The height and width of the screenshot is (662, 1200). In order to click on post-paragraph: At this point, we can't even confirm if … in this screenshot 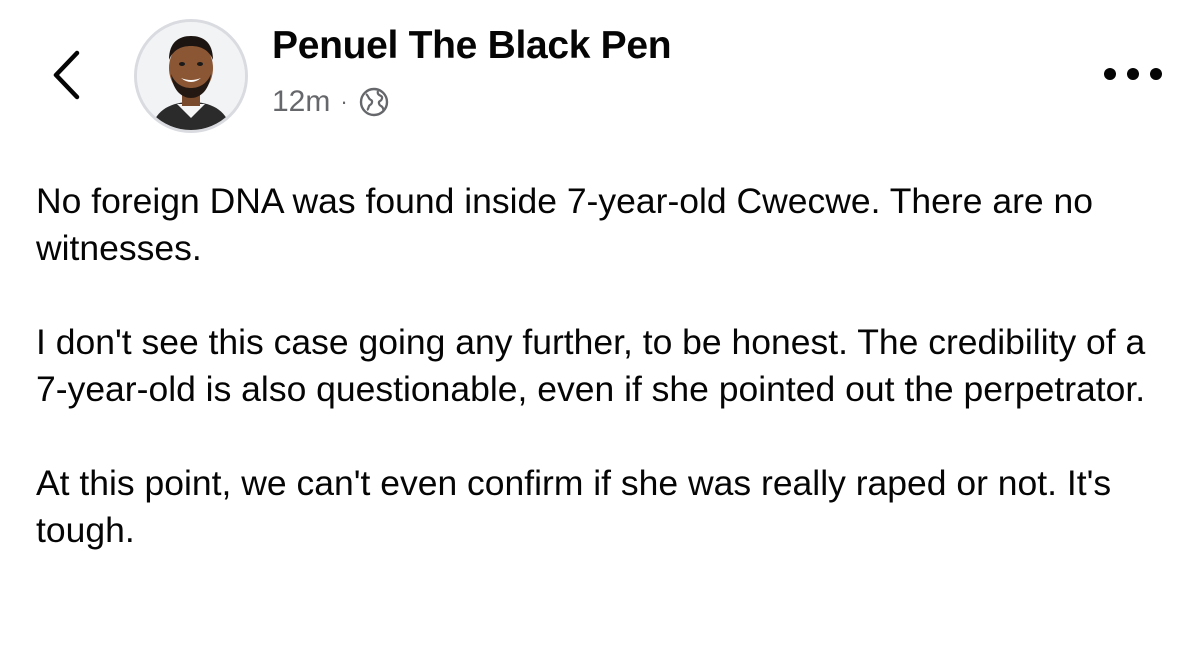, I will do `click(574, 506)`.